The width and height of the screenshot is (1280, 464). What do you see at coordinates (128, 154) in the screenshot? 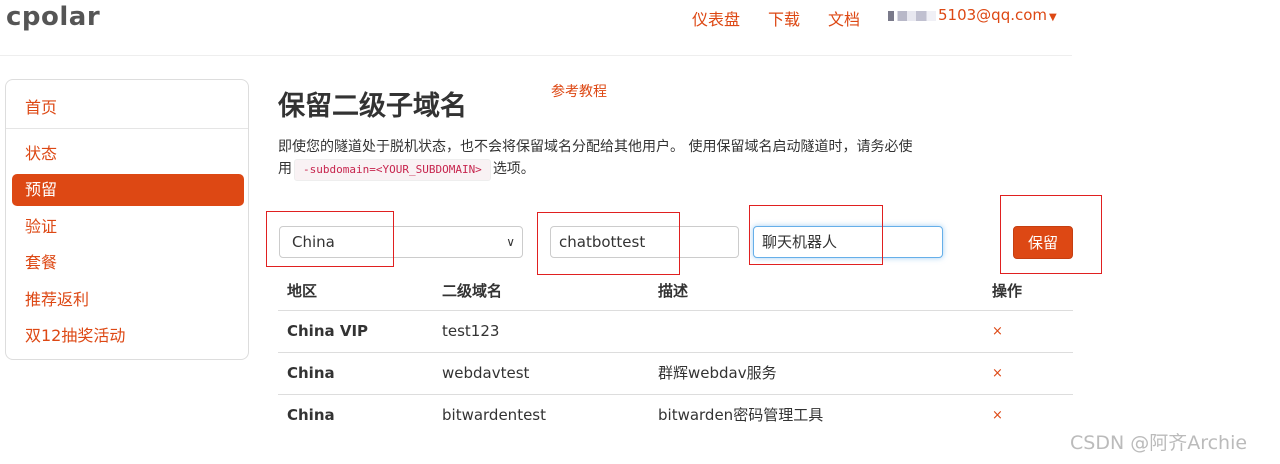
I see `sidebar-item-status: 状态` at bounding box center [128, 154].